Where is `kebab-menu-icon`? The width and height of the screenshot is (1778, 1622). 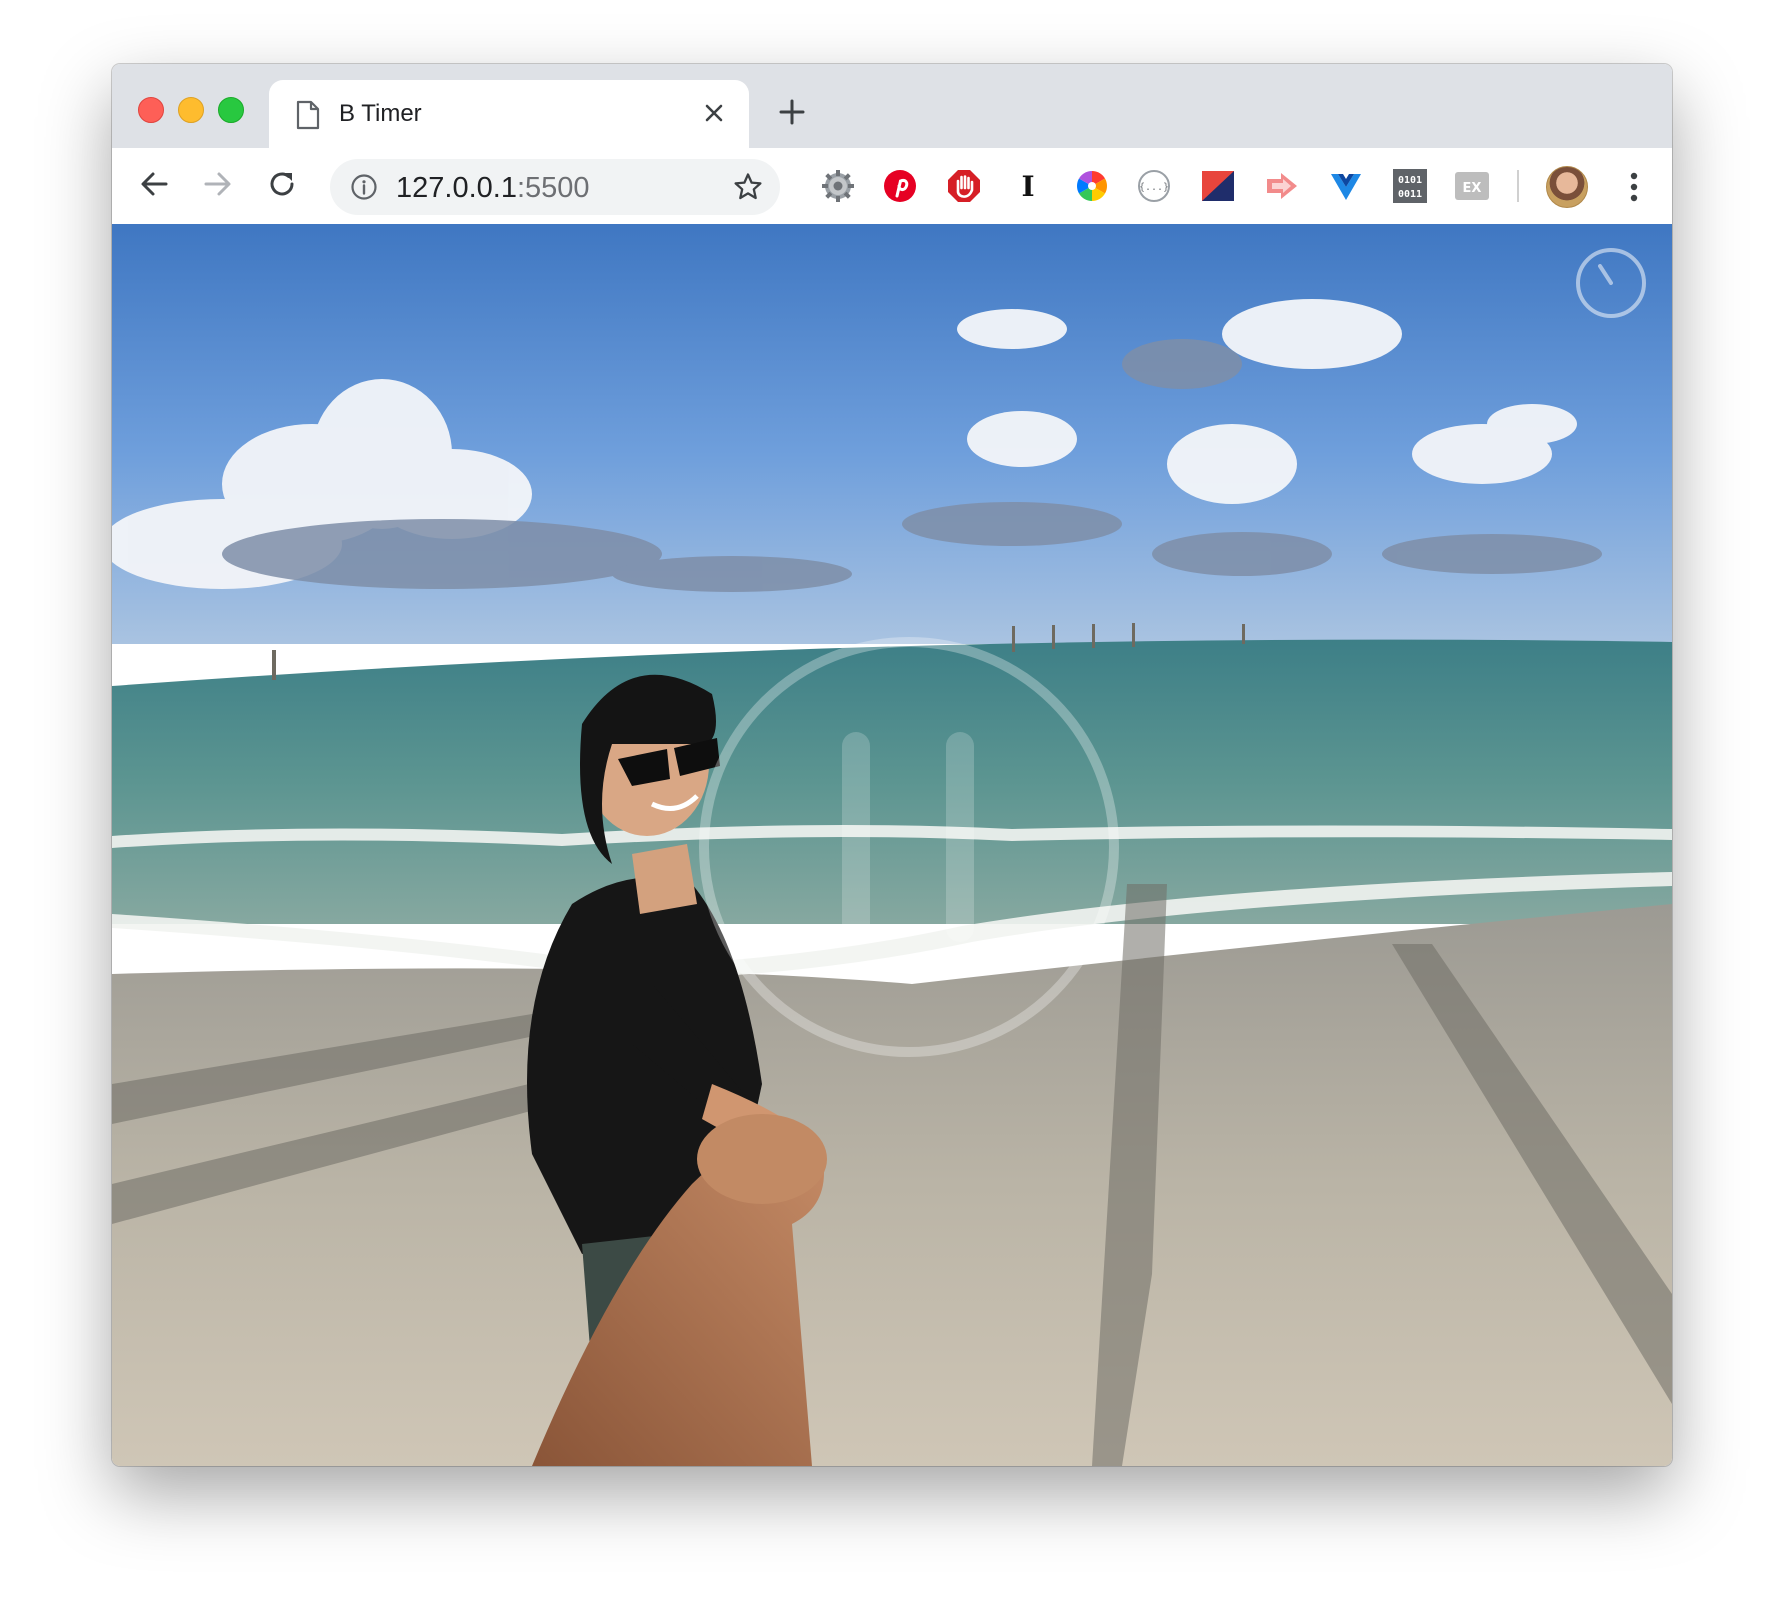 kebab-menu-icon is located at coordinates (1634, 187).